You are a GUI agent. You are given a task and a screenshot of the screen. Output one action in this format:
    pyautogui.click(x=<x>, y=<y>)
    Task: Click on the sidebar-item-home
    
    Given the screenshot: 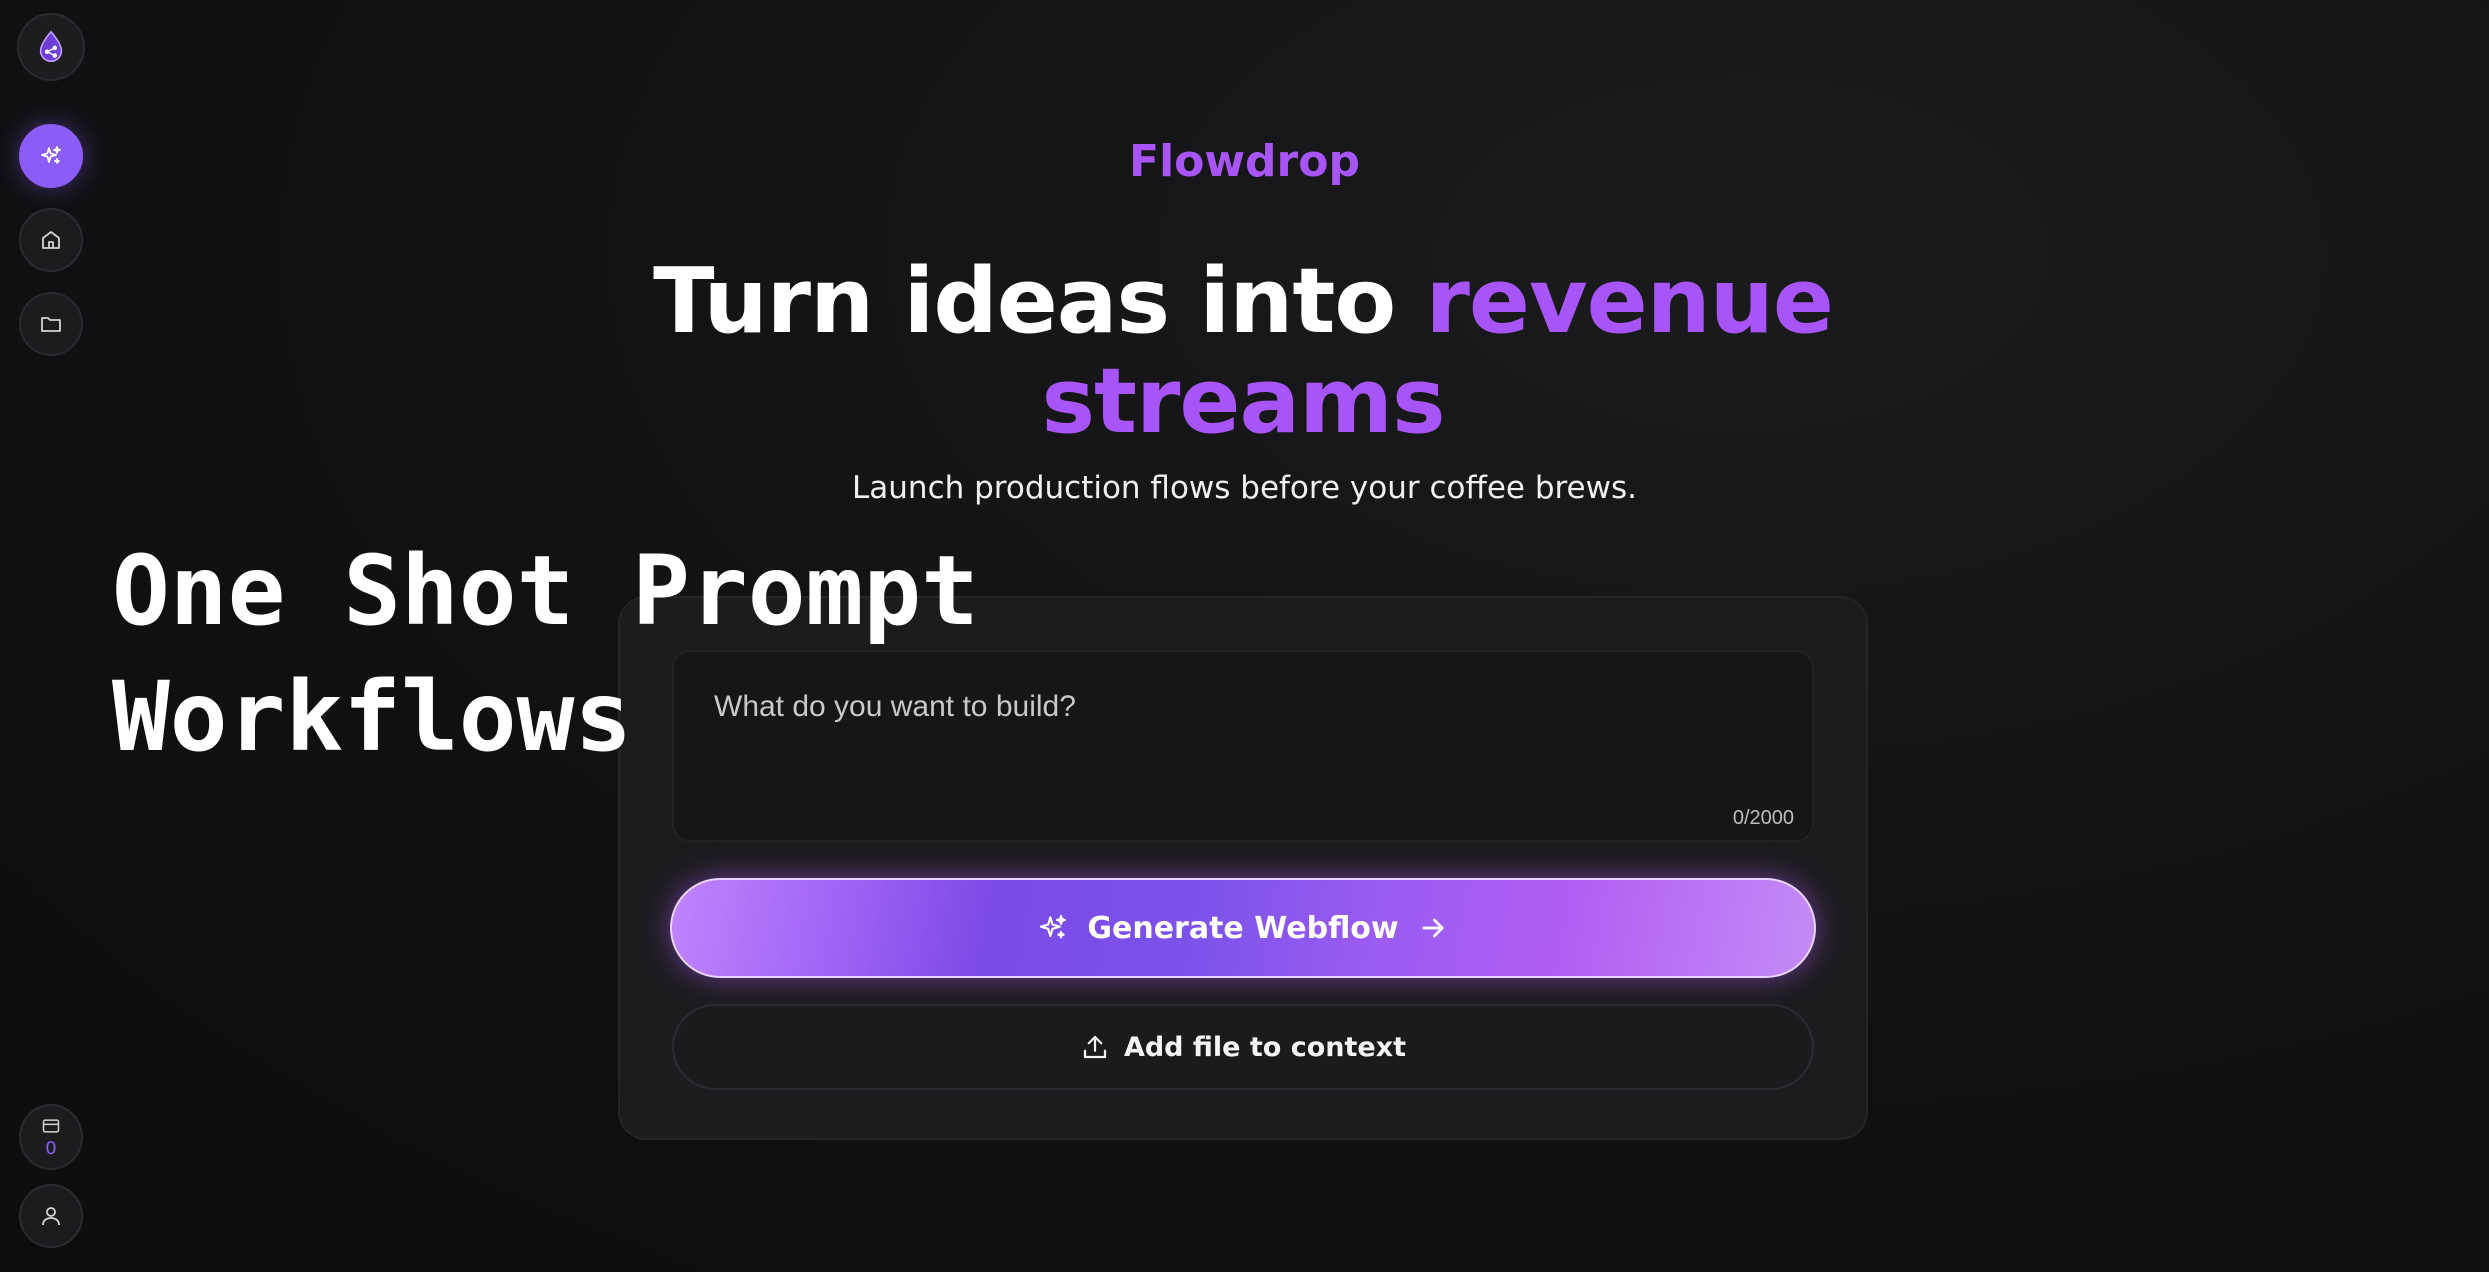 What is the action you would take?
    pyautogui.click(x=51, y=240)
    